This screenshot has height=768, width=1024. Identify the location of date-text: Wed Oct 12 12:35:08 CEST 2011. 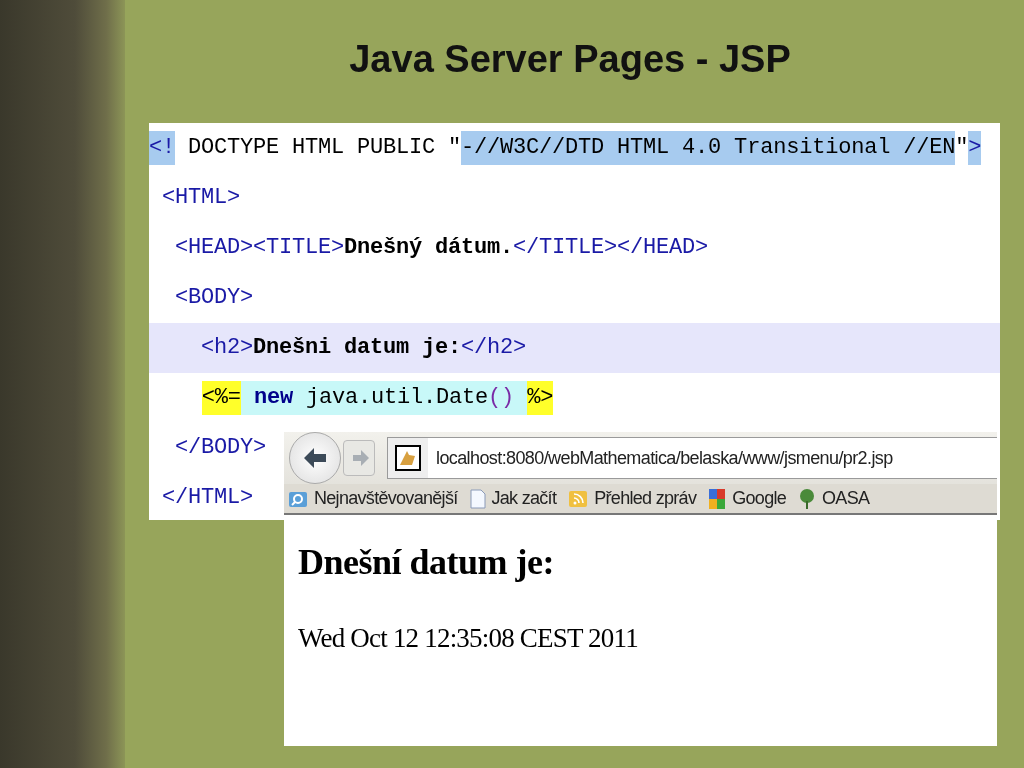
(468, 638).